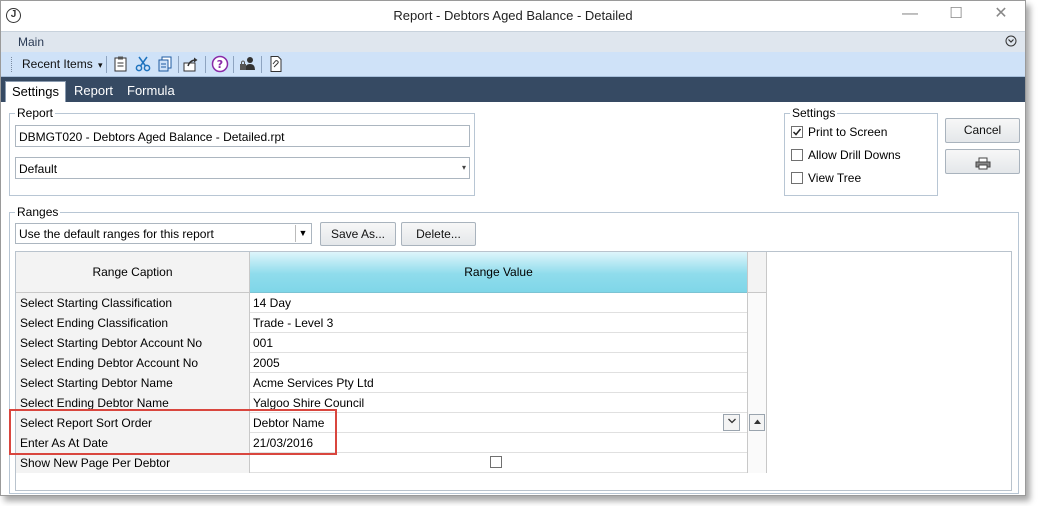 This screenshot has height=506, width=1040. What do you see at coordinates (143, 64) in the screenshot?
I see `cut-icon` at bounding box center [143, 64].